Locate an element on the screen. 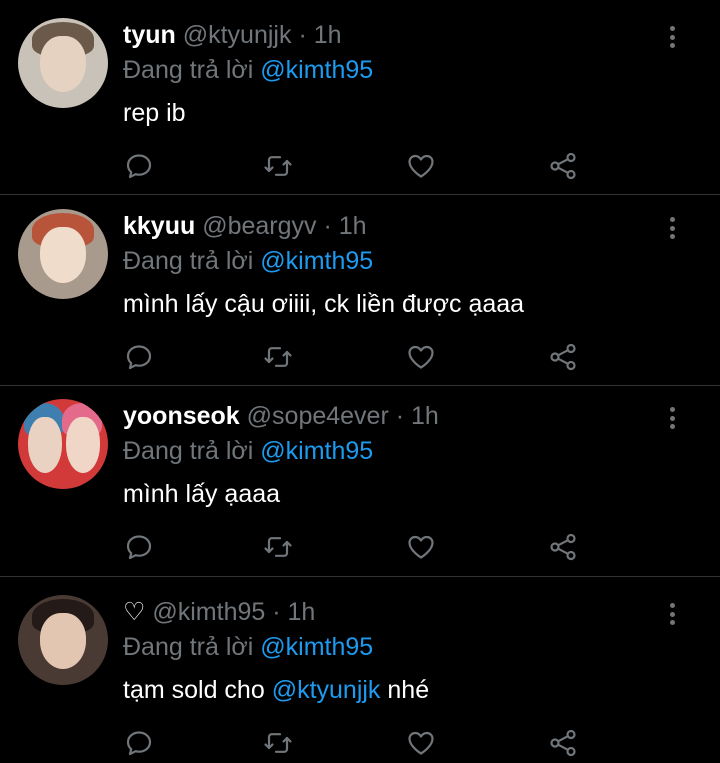  display-name: yoonseok is located at coordinates (181, 416).